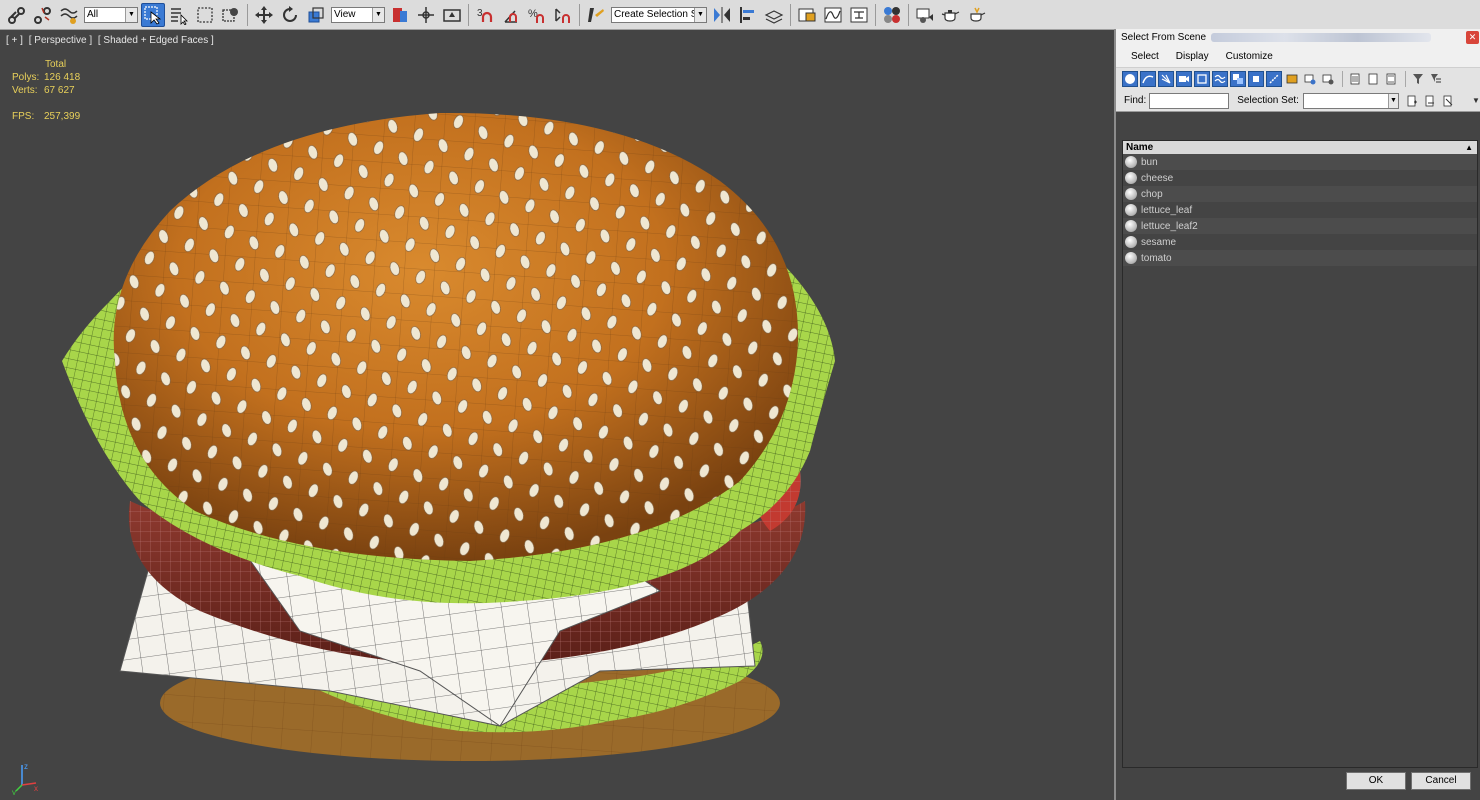 The height and width of the screenshot is (800, 1480). I want to click on helper-icon, so click(1202, 79).